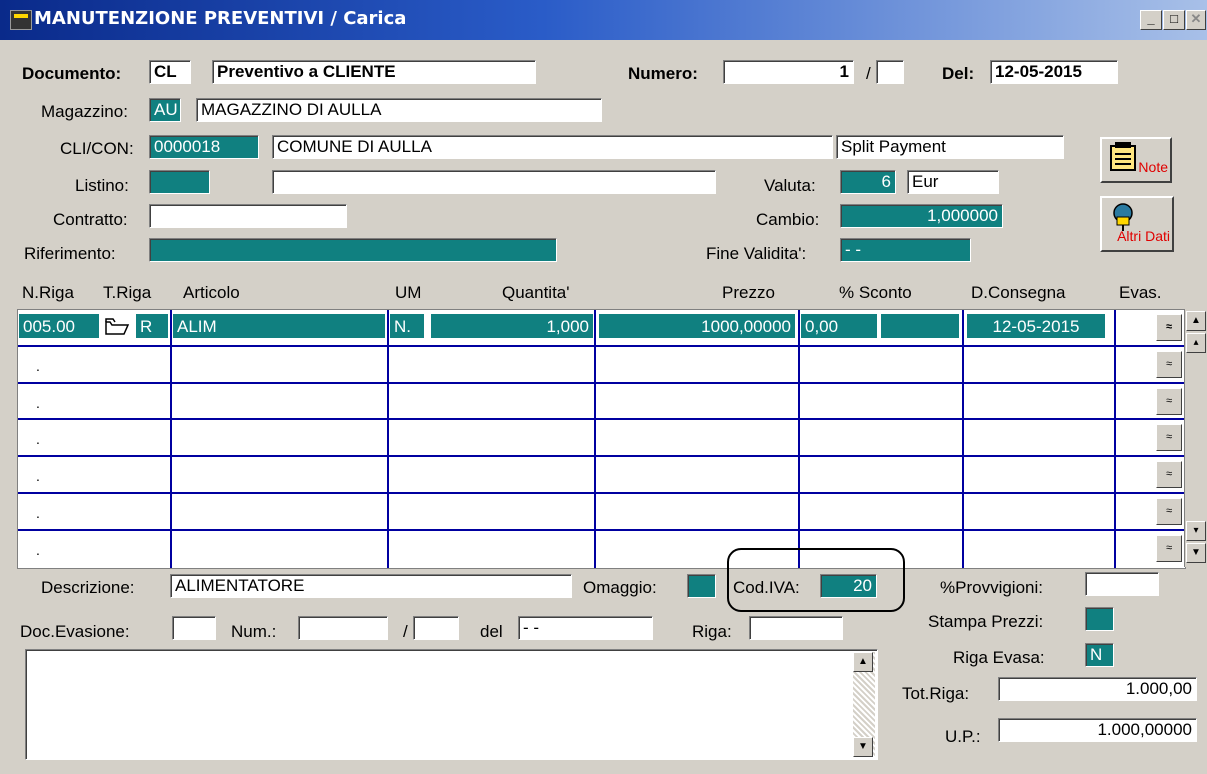 The height and width of the screenshot is (774, 1207). I want to click on cambio-label: Cambio:, so click(788, 219).